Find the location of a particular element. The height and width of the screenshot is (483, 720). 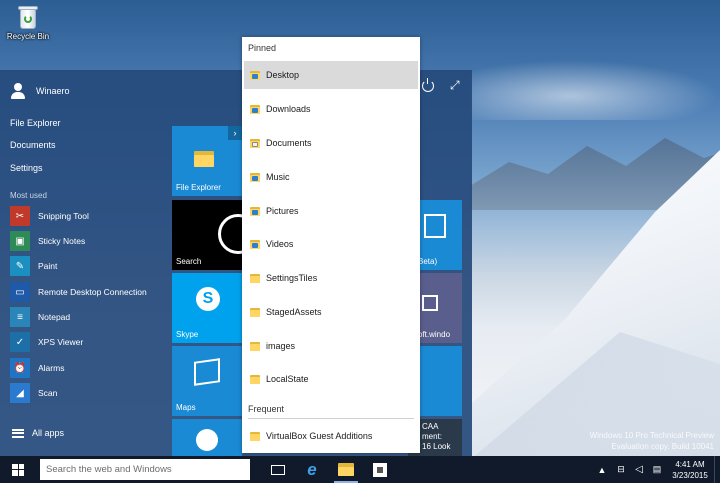

power-icon is located at coordinates (428, 85).